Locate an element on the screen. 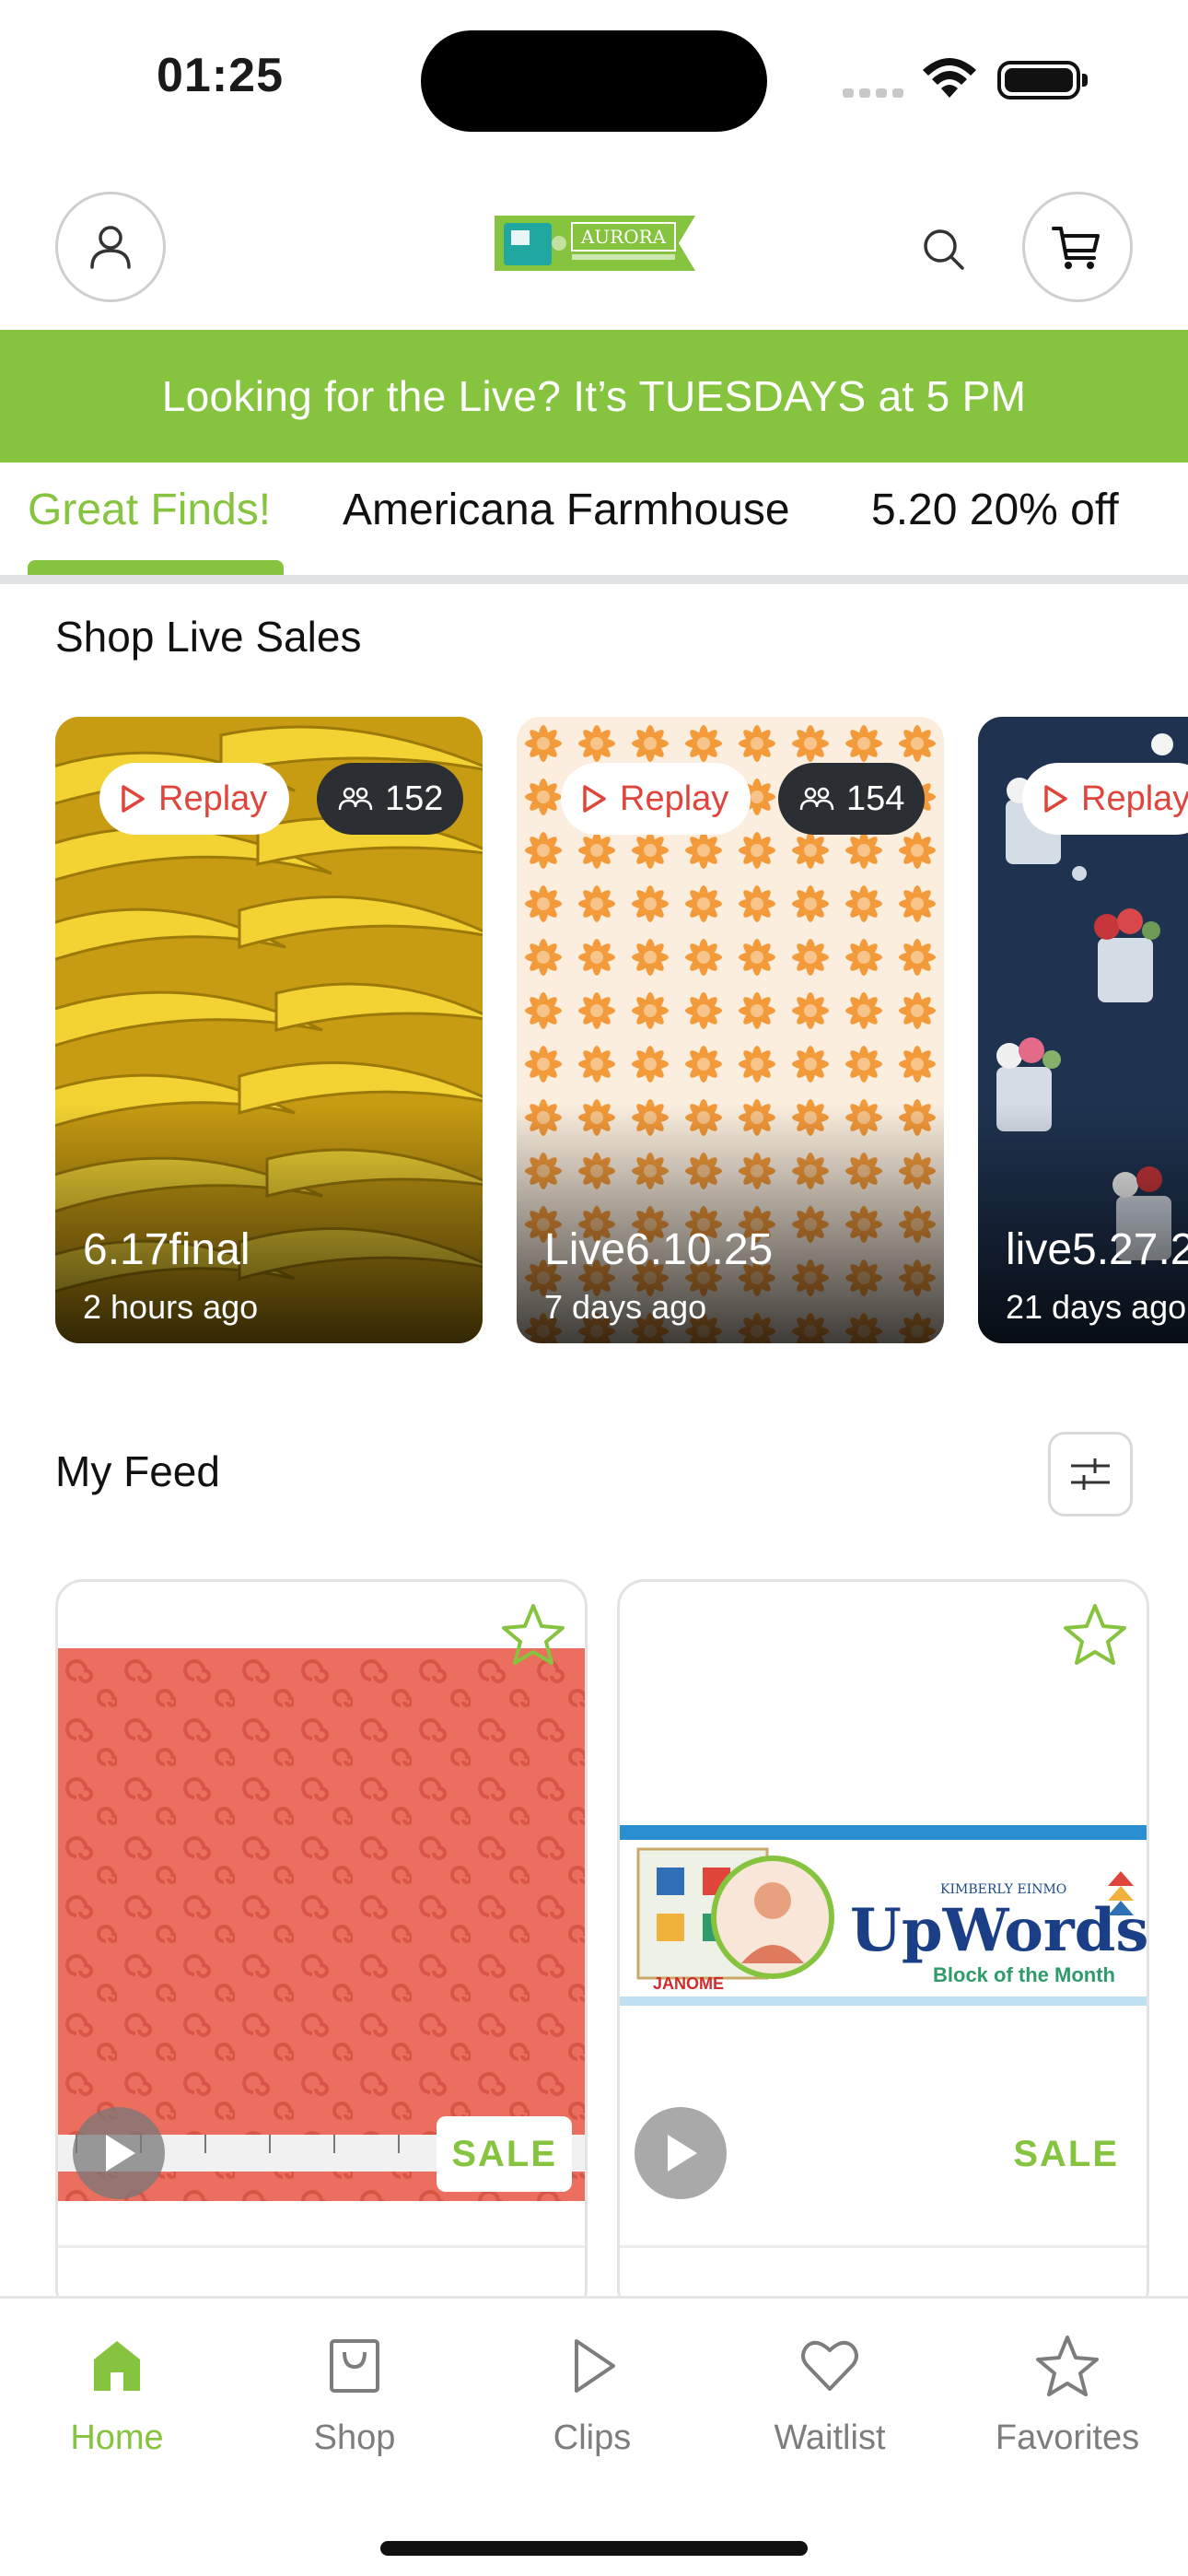  bottom-navigation: Home Shop Clips Waitlist Favorites is located at coordinates (594, 2436).